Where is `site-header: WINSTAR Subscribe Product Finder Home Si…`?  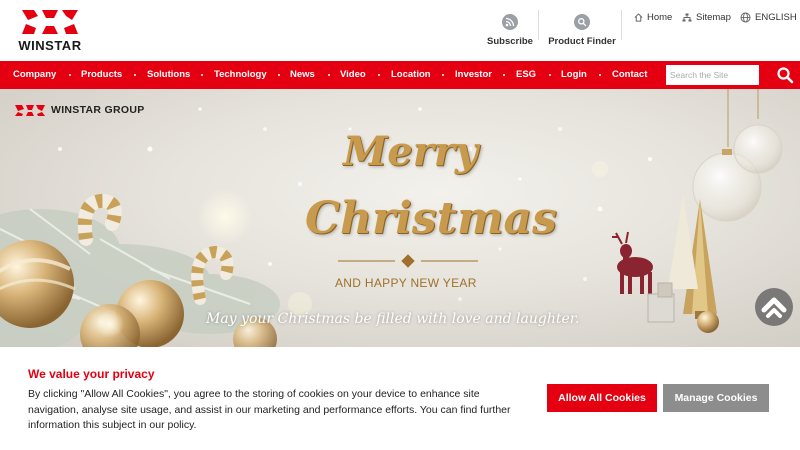 site-header: WINSTAR Subscribe Product Finder Home Si… is located at coordinates (400, 30).